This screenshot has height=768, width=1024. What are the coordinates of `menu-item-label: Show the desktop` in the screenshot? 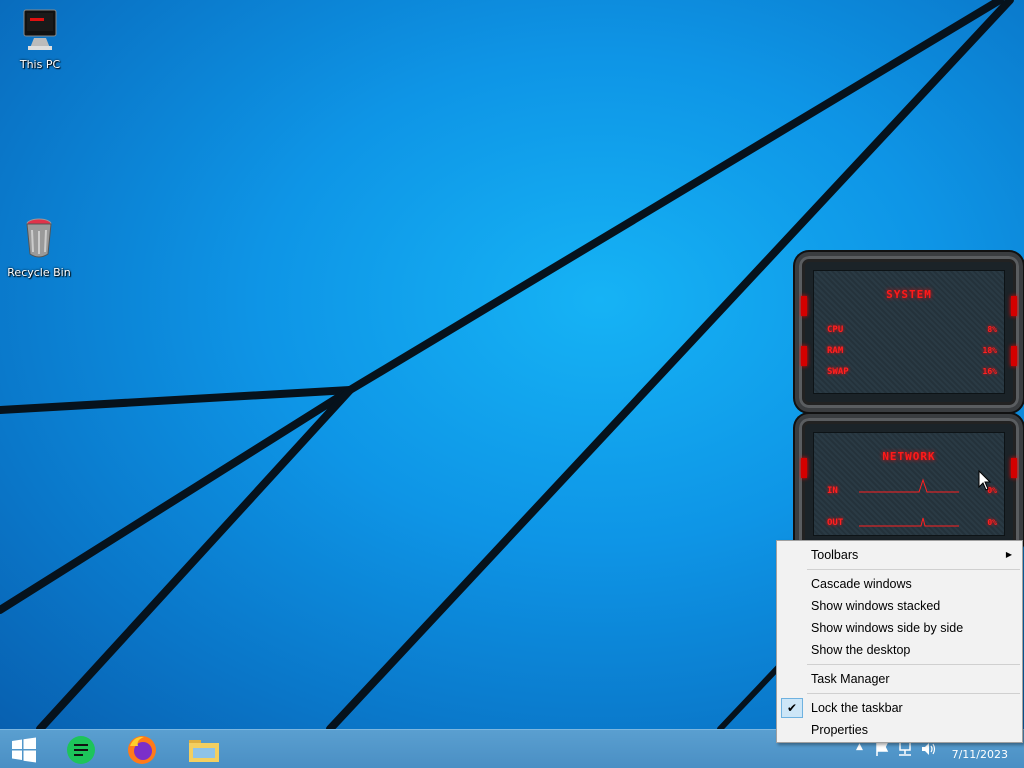 It's located at (861, 650).